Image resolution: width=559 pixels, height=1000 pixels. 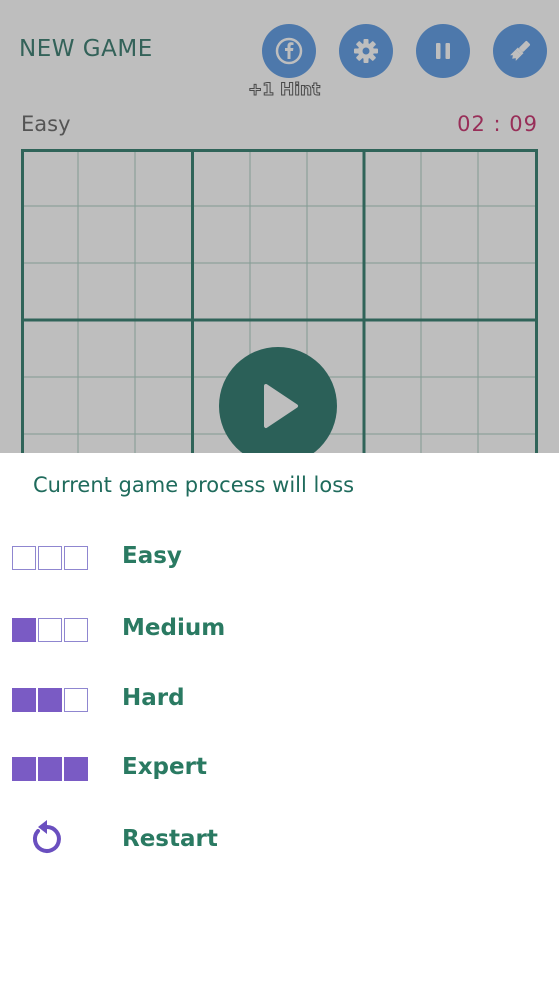 What do you see at coordinates (194, 485) in the screenshot?
I see `sheet-title: Current game process will loss` at bounding box center [194, 485].